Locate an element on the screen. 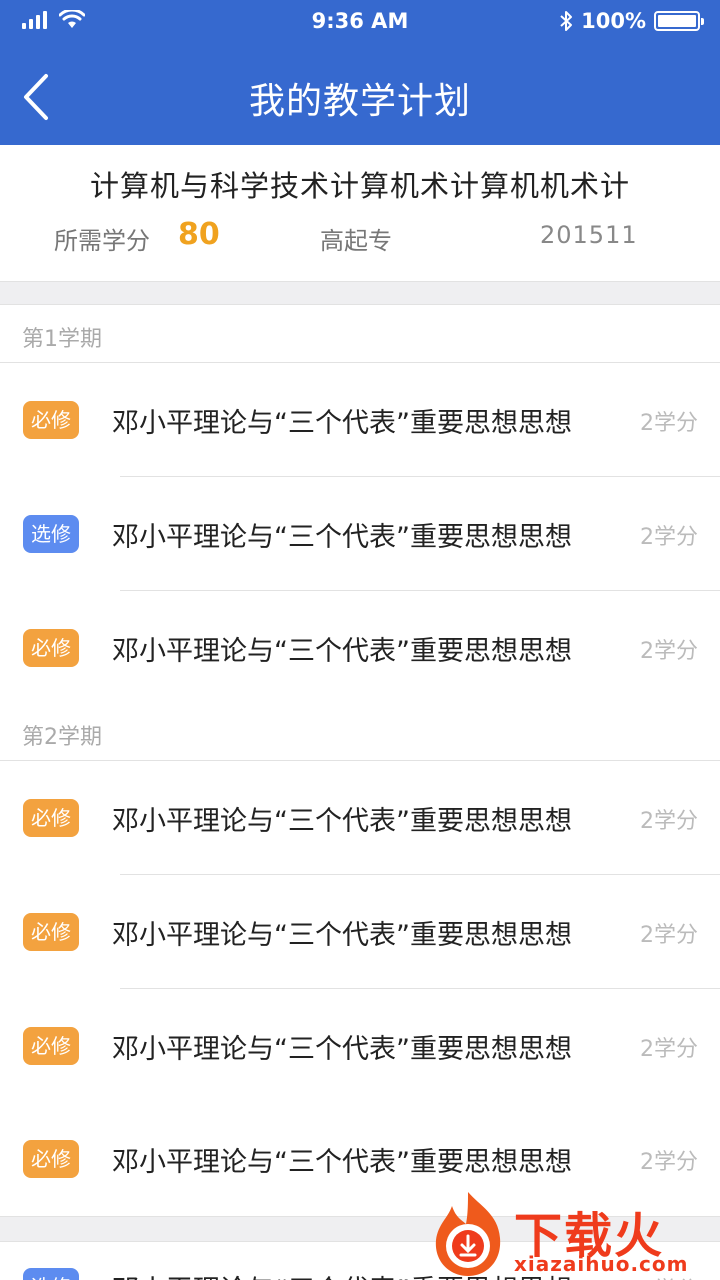  flame-logo-icon is located at coordinates (468, 1234).